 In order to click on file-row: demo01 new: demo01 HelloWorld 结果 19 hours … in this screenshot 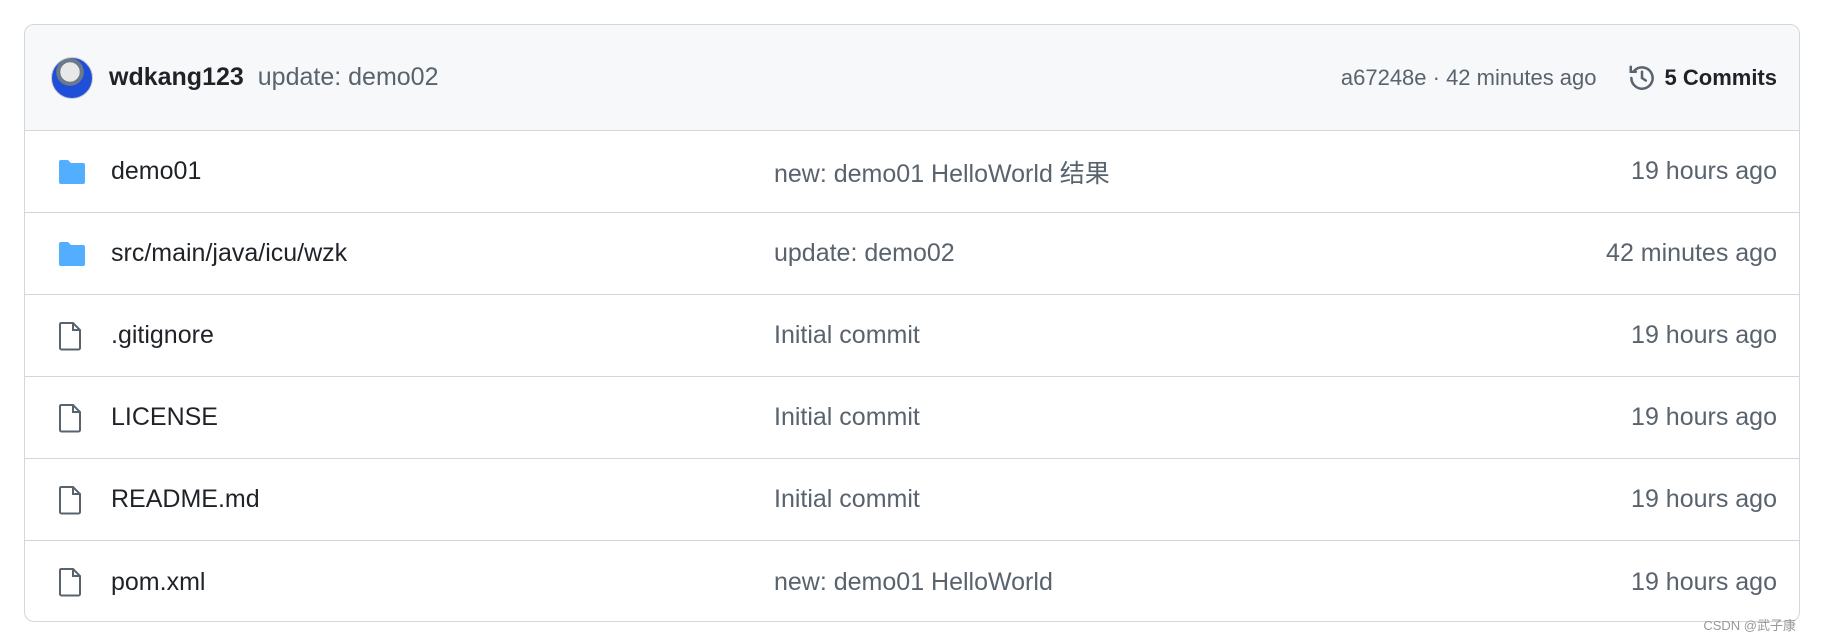, I will do `click(912, 172)`.